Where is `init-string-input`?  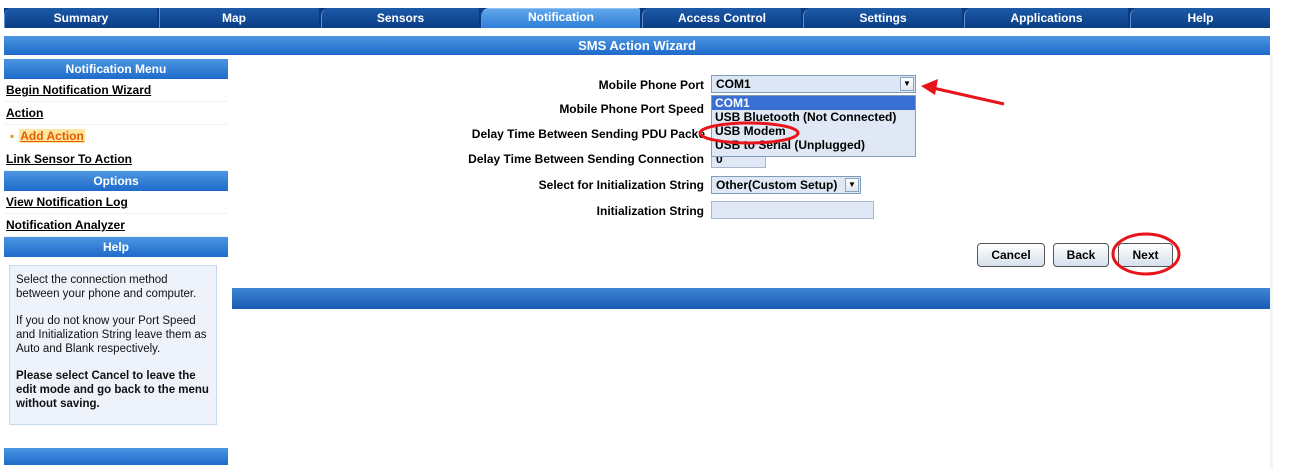
init-string-input is located at coordinates (792, 210).